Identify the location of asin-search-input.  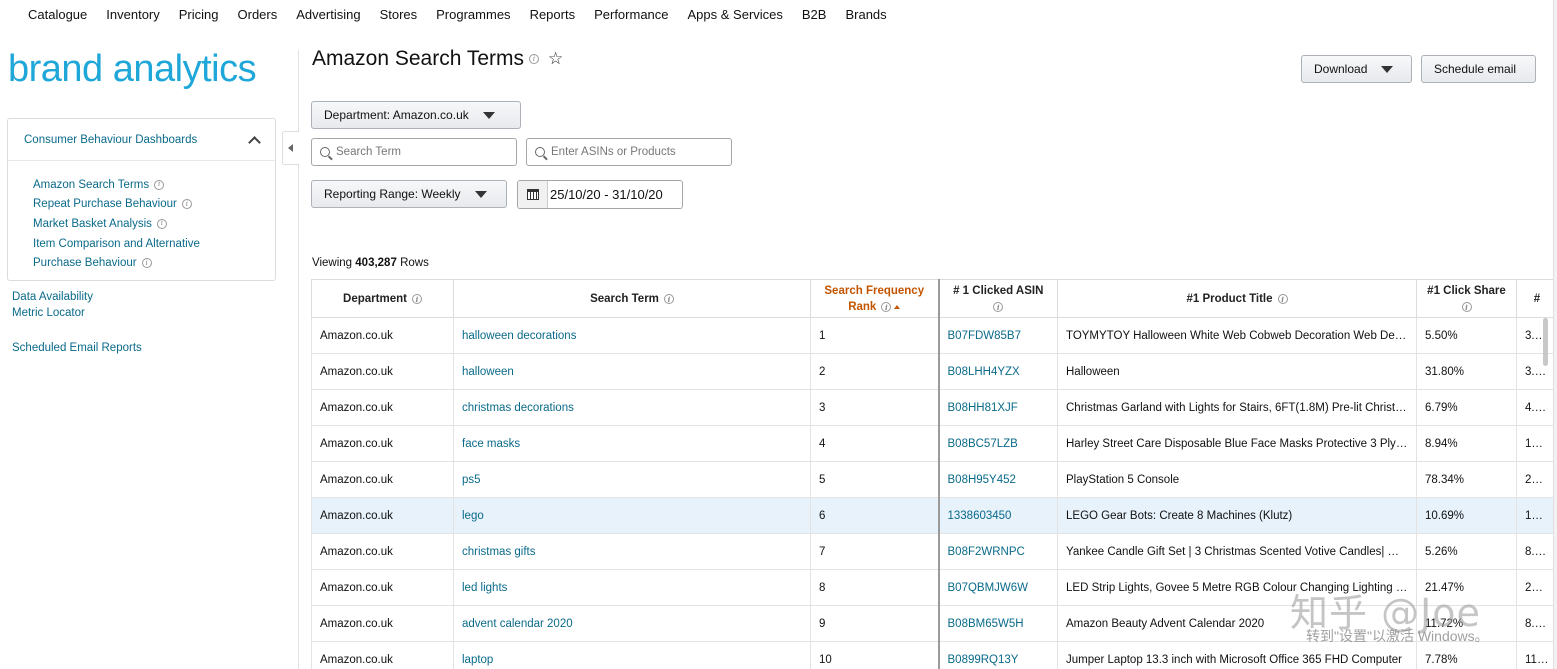
(626, 152).